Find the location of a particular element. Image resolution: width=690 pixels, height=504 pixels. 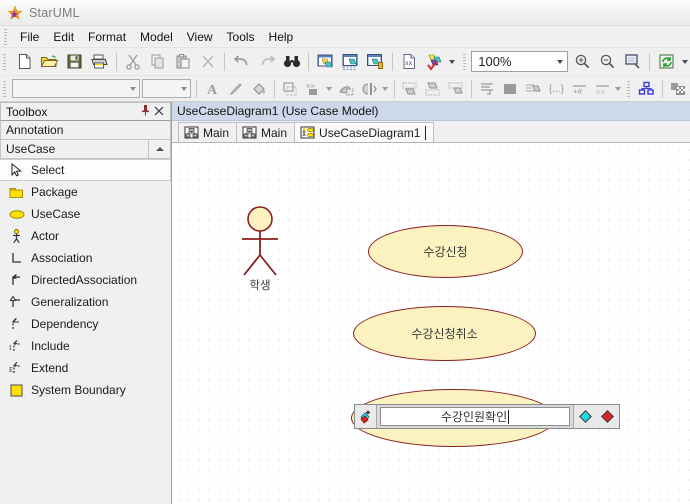

zoom-out-button is located at coordinates (607, 61).